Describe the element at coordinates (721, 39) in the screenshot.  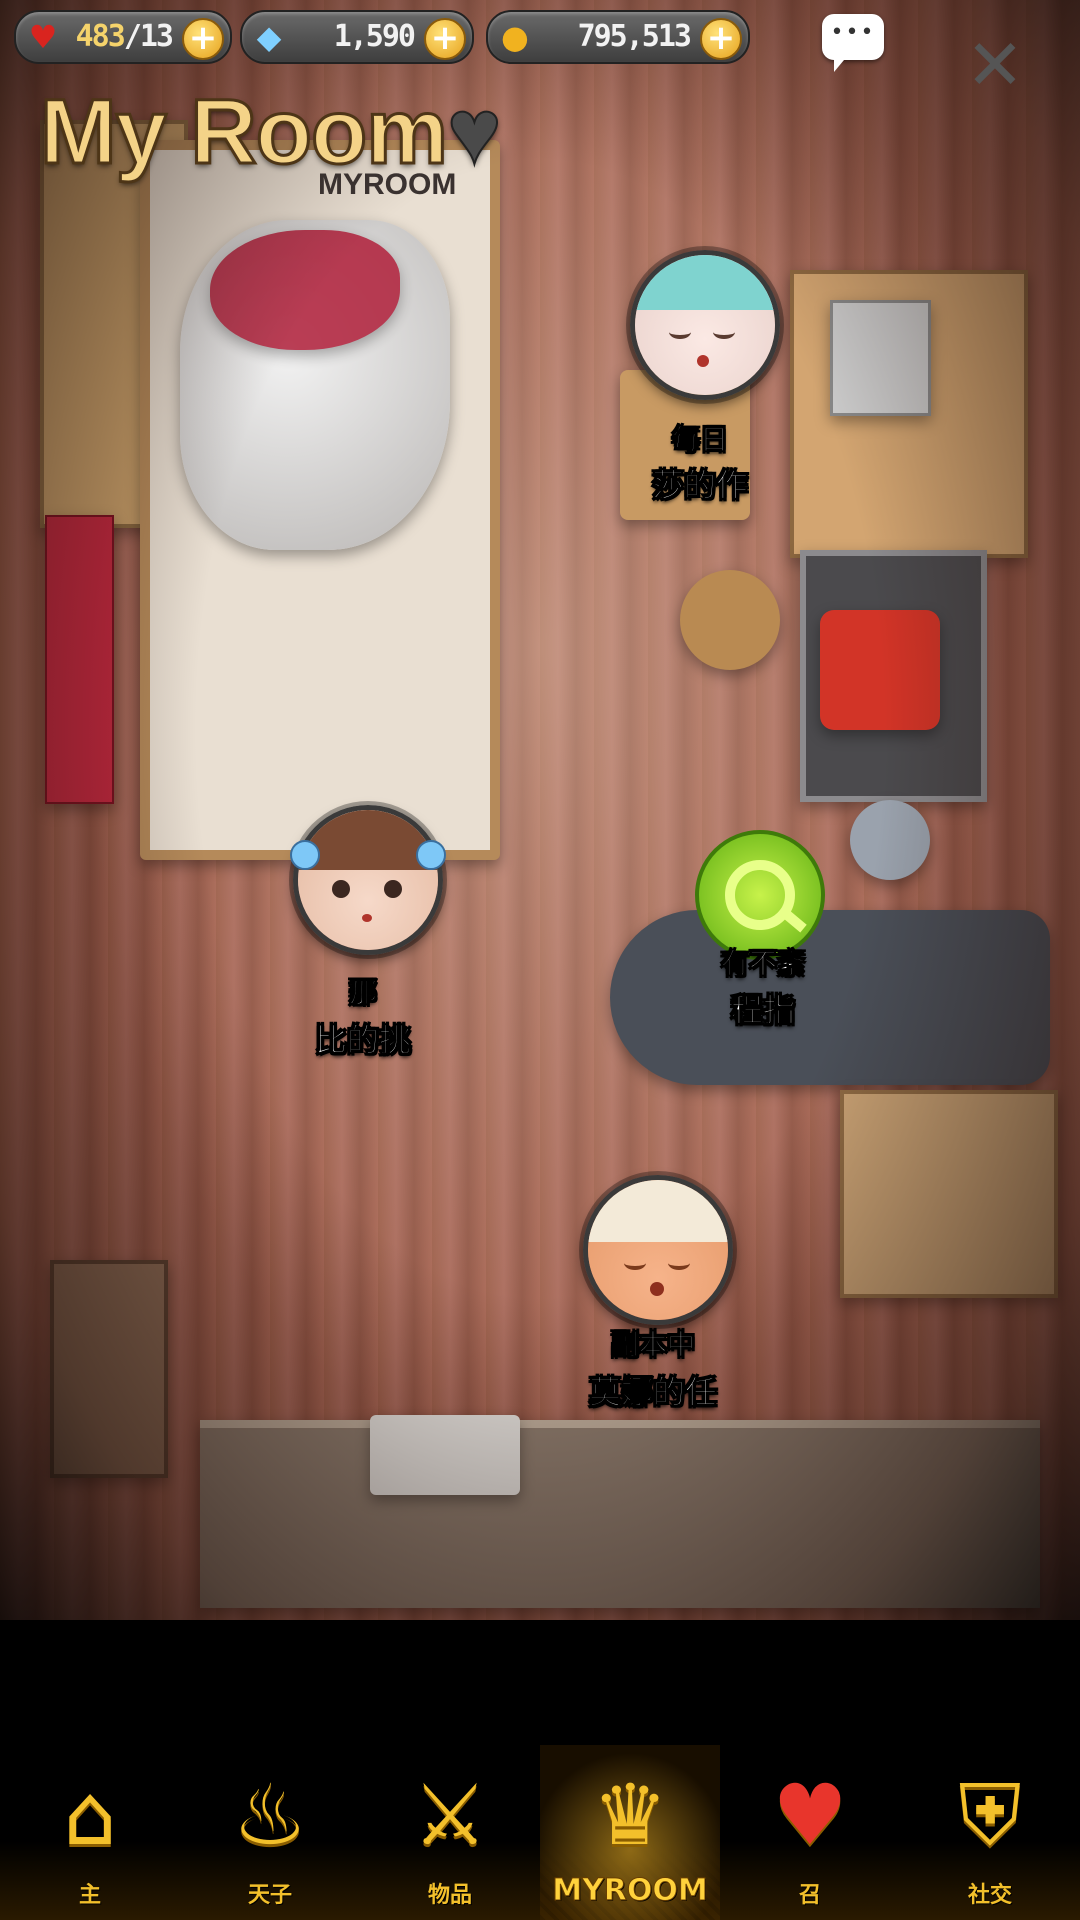
I see `add-gold-button: +` at that location.